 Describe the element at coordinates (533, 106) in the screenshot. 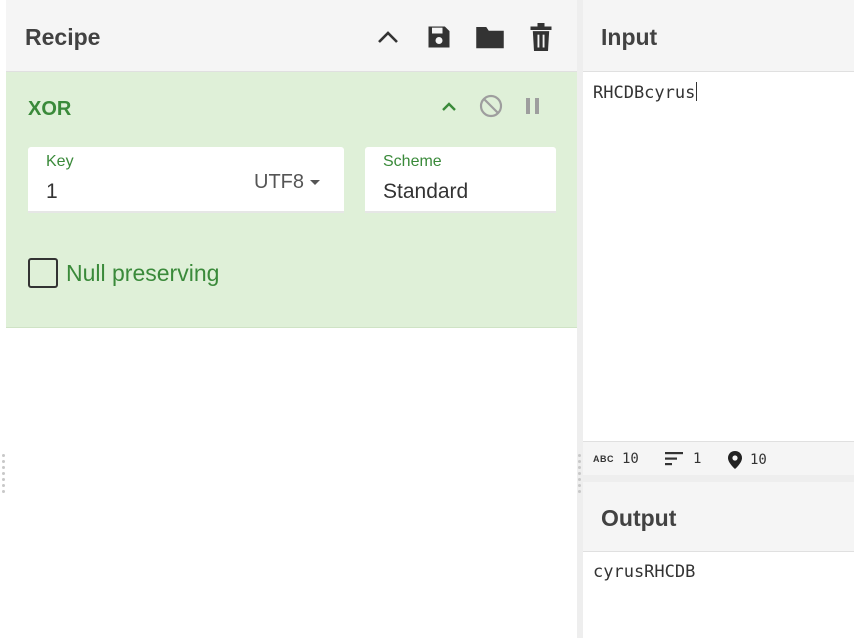

I see `pause-icon` at that location.